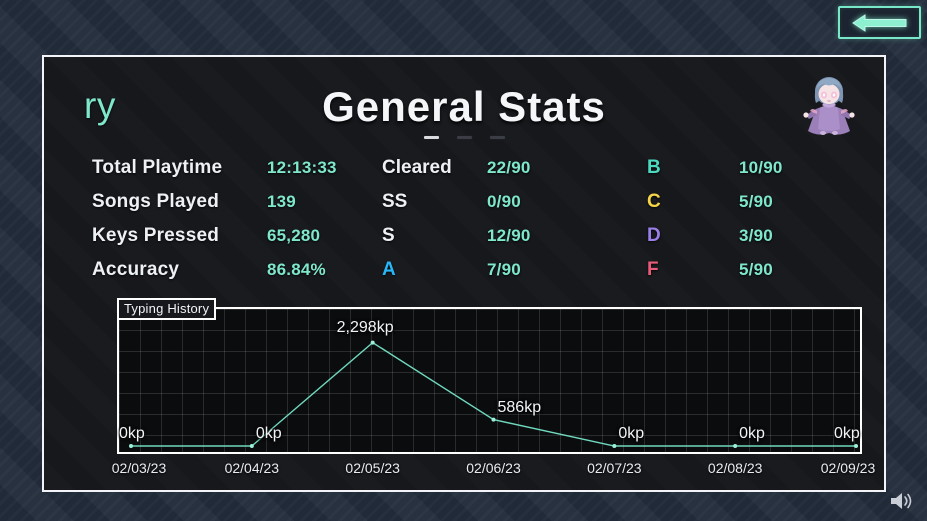 This screenshot has width=927, height=521. Describe the element at coordinates (157, 167) in the screenshot. I see `stat-label-total-playtime: Total Playtime` at that location.